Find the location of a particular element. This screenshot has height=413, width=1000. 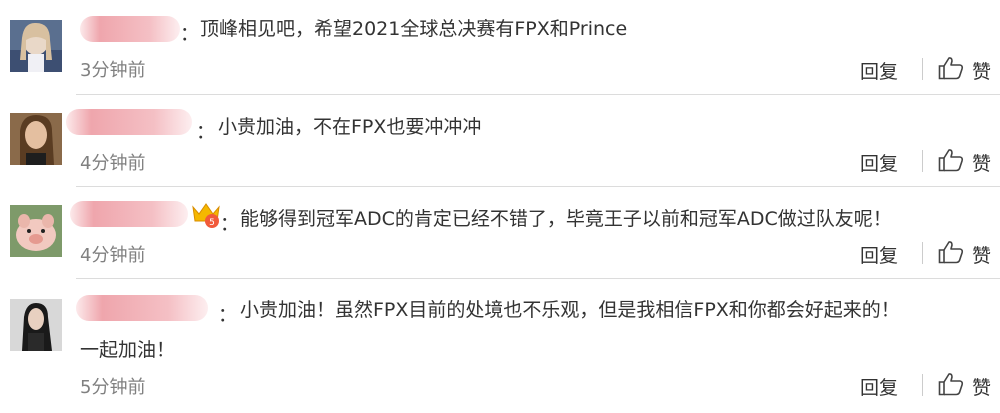

timestamp: 5分钟前 is located at coordinates (113, 387).